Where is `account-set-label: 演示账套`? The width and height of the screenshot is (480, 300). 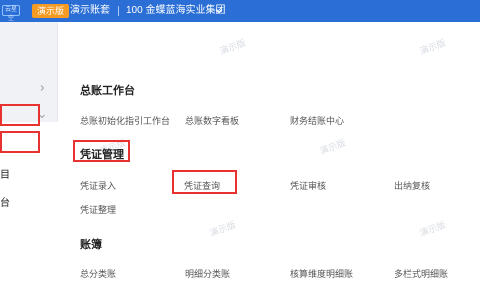
account-set-label: 演示账套 is located at coordinates (90, 11).